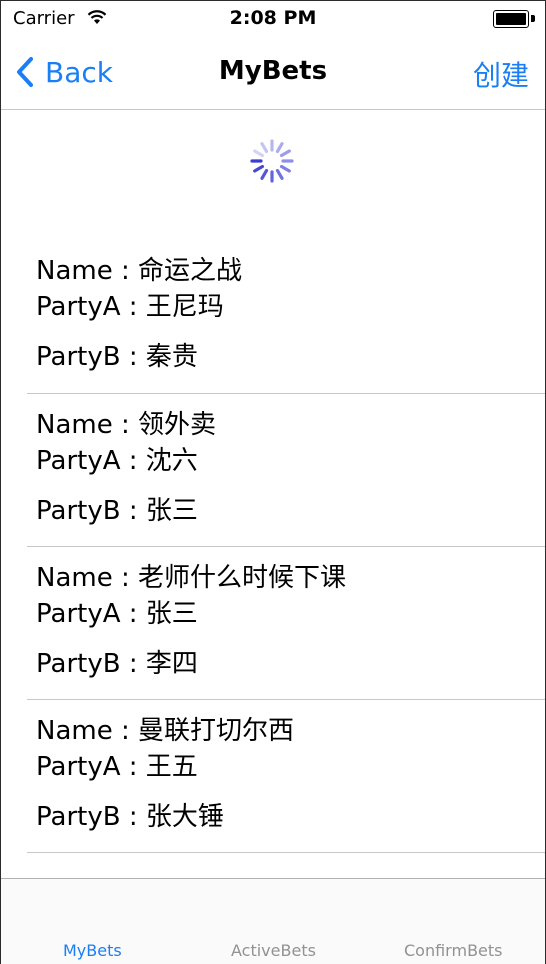 The width and height of the screenshot is (546, 964). Describe the element at coordinates (273, 950) in the screenshot. I see `tab-activebets: ActiveBets` at that location.